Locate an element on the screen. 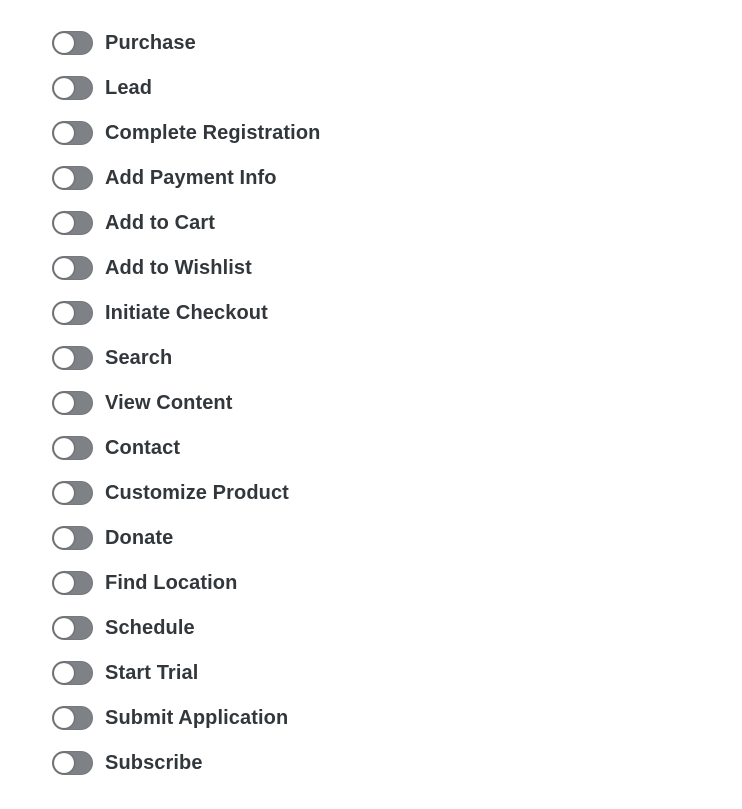 The height and width of the screenshot is (809, 742). toggle-row-complete-registration: Complete Registration is located at coordinates (186, 133).